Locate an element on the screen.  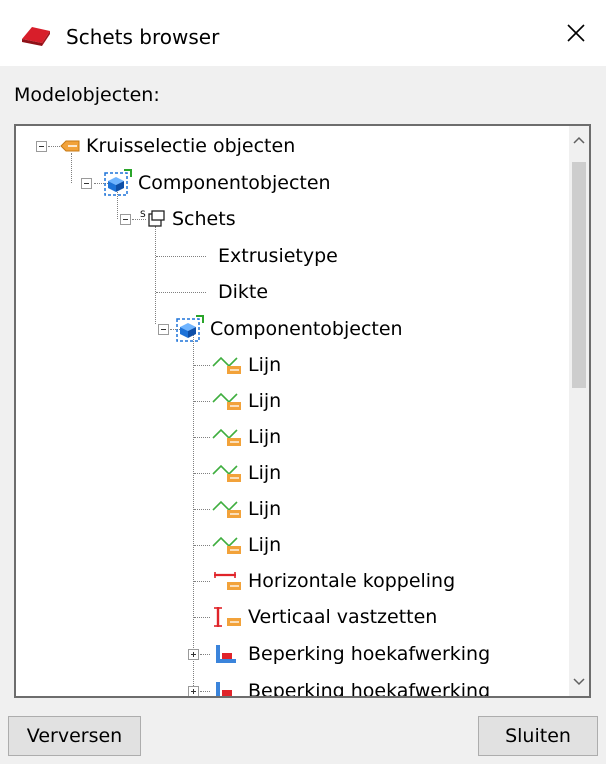
scroll-up-button is located at coordinates (579, 140).